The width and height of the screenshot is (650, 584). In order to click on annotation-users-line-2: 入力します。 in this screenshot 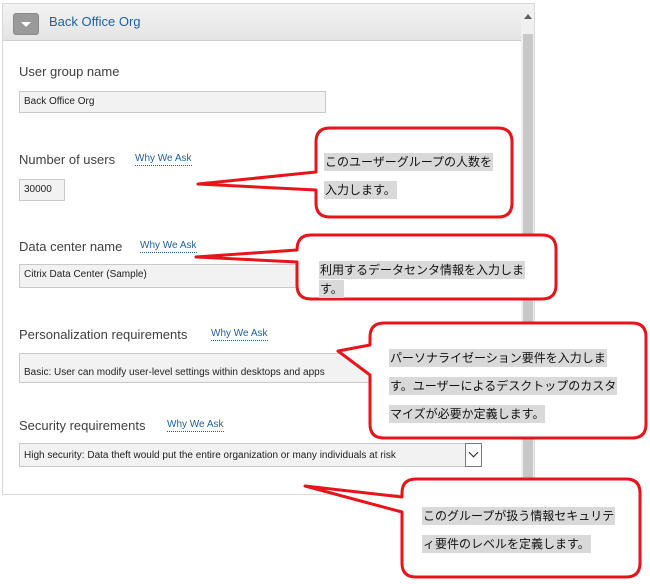, I will do `click(360, 190)`.